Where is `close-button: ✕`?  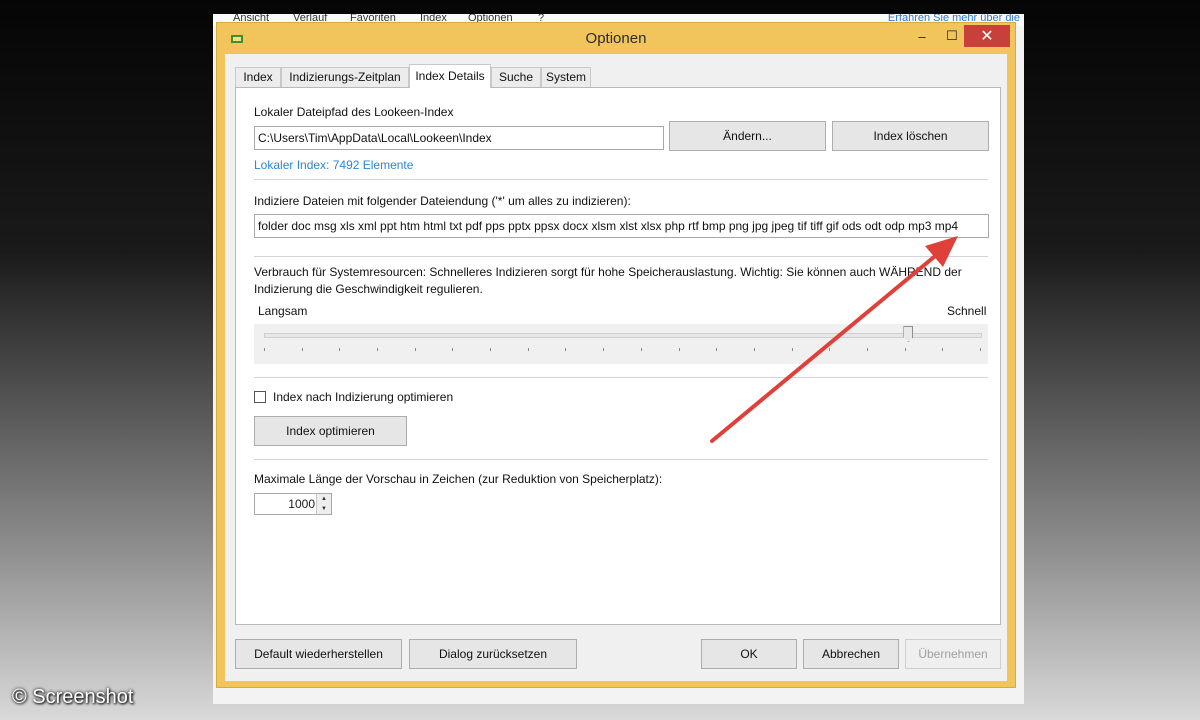 close-button: ✕ is located at coordinates (987, 36).